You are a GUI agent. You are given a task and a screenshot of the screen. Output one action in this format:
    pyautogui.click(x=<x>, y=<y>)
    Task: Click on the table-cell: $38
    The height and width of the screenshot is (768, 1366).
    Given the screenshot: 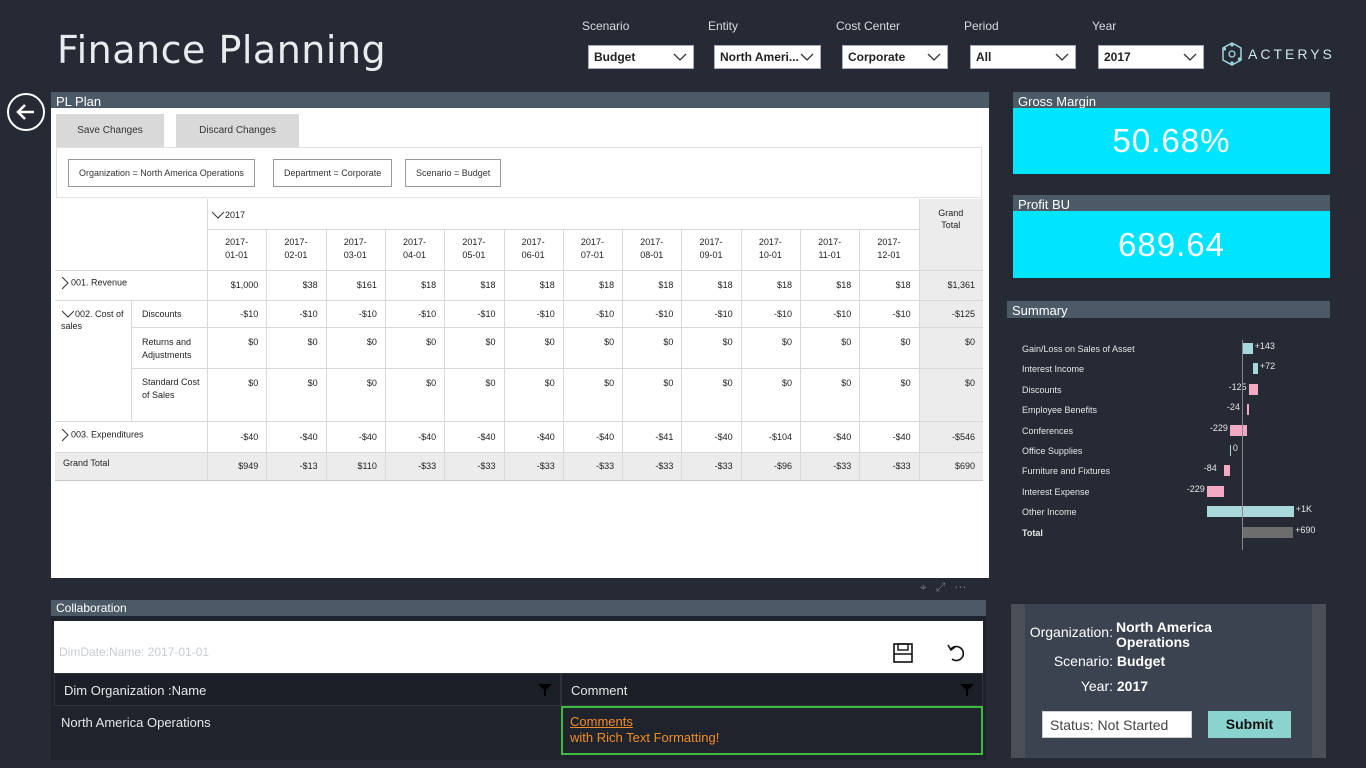 What is the action you would take?
    pyautogui.click(x=295, y=285)
    